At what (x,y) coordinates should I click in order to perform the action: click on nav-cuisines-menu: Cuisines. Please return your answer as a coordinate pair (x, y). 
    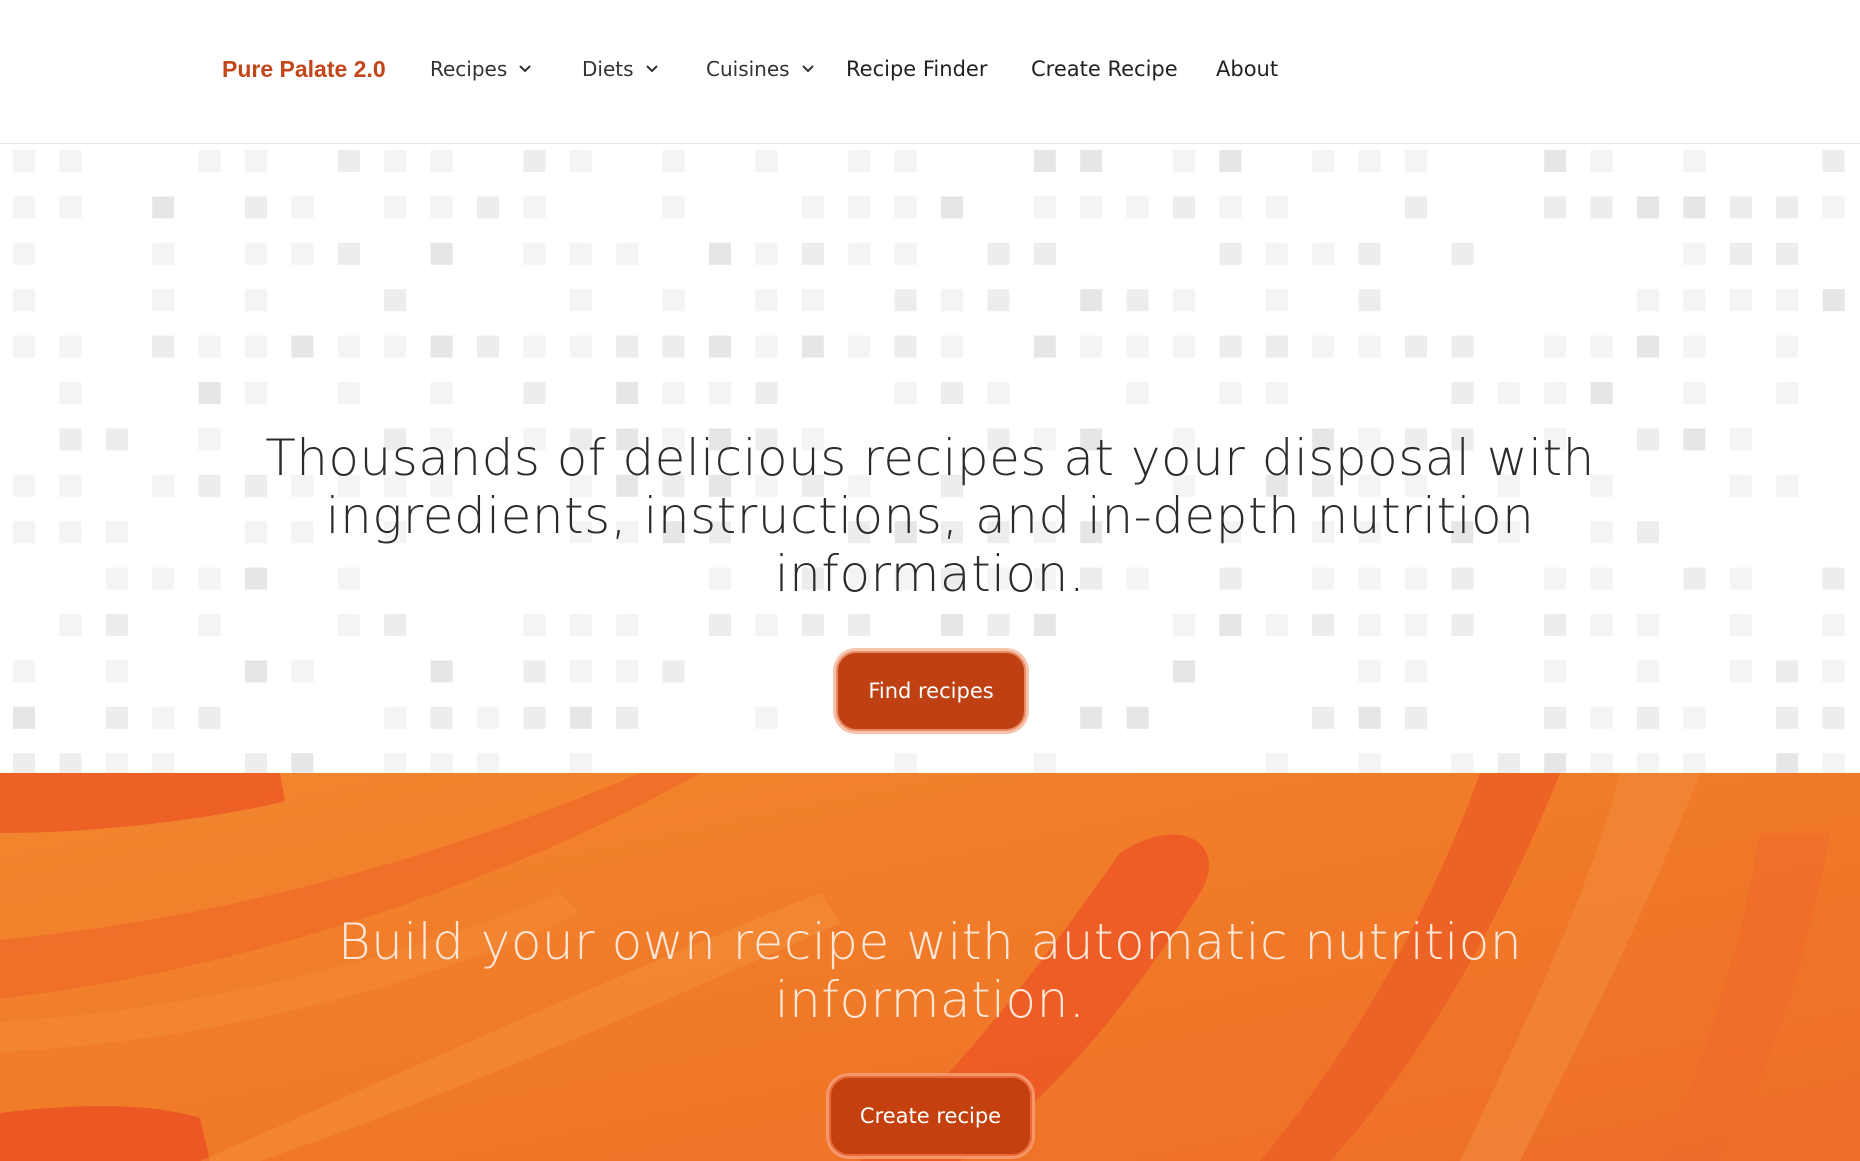
    Looking at the image, I should click on (760, 69).